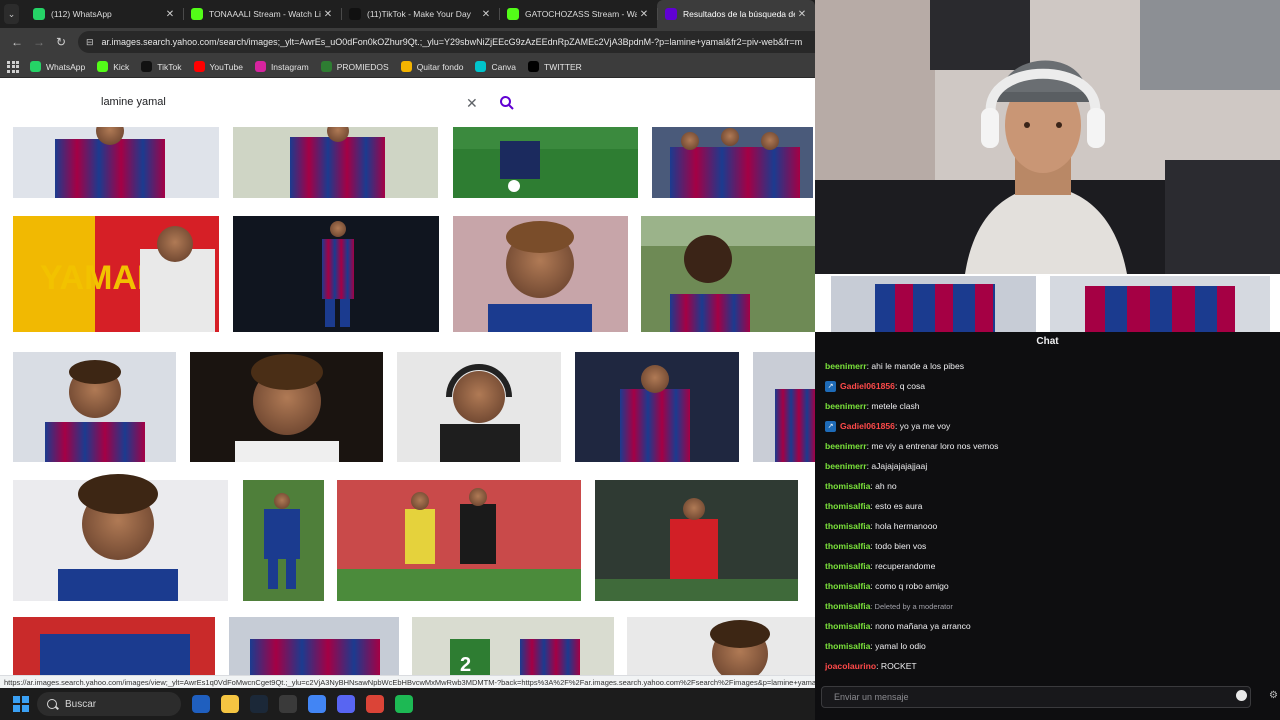 Image resolution: width=1280 pixels, height=720 pixels. I want to click on tab-search-button: ⌄, so click(11, 14).